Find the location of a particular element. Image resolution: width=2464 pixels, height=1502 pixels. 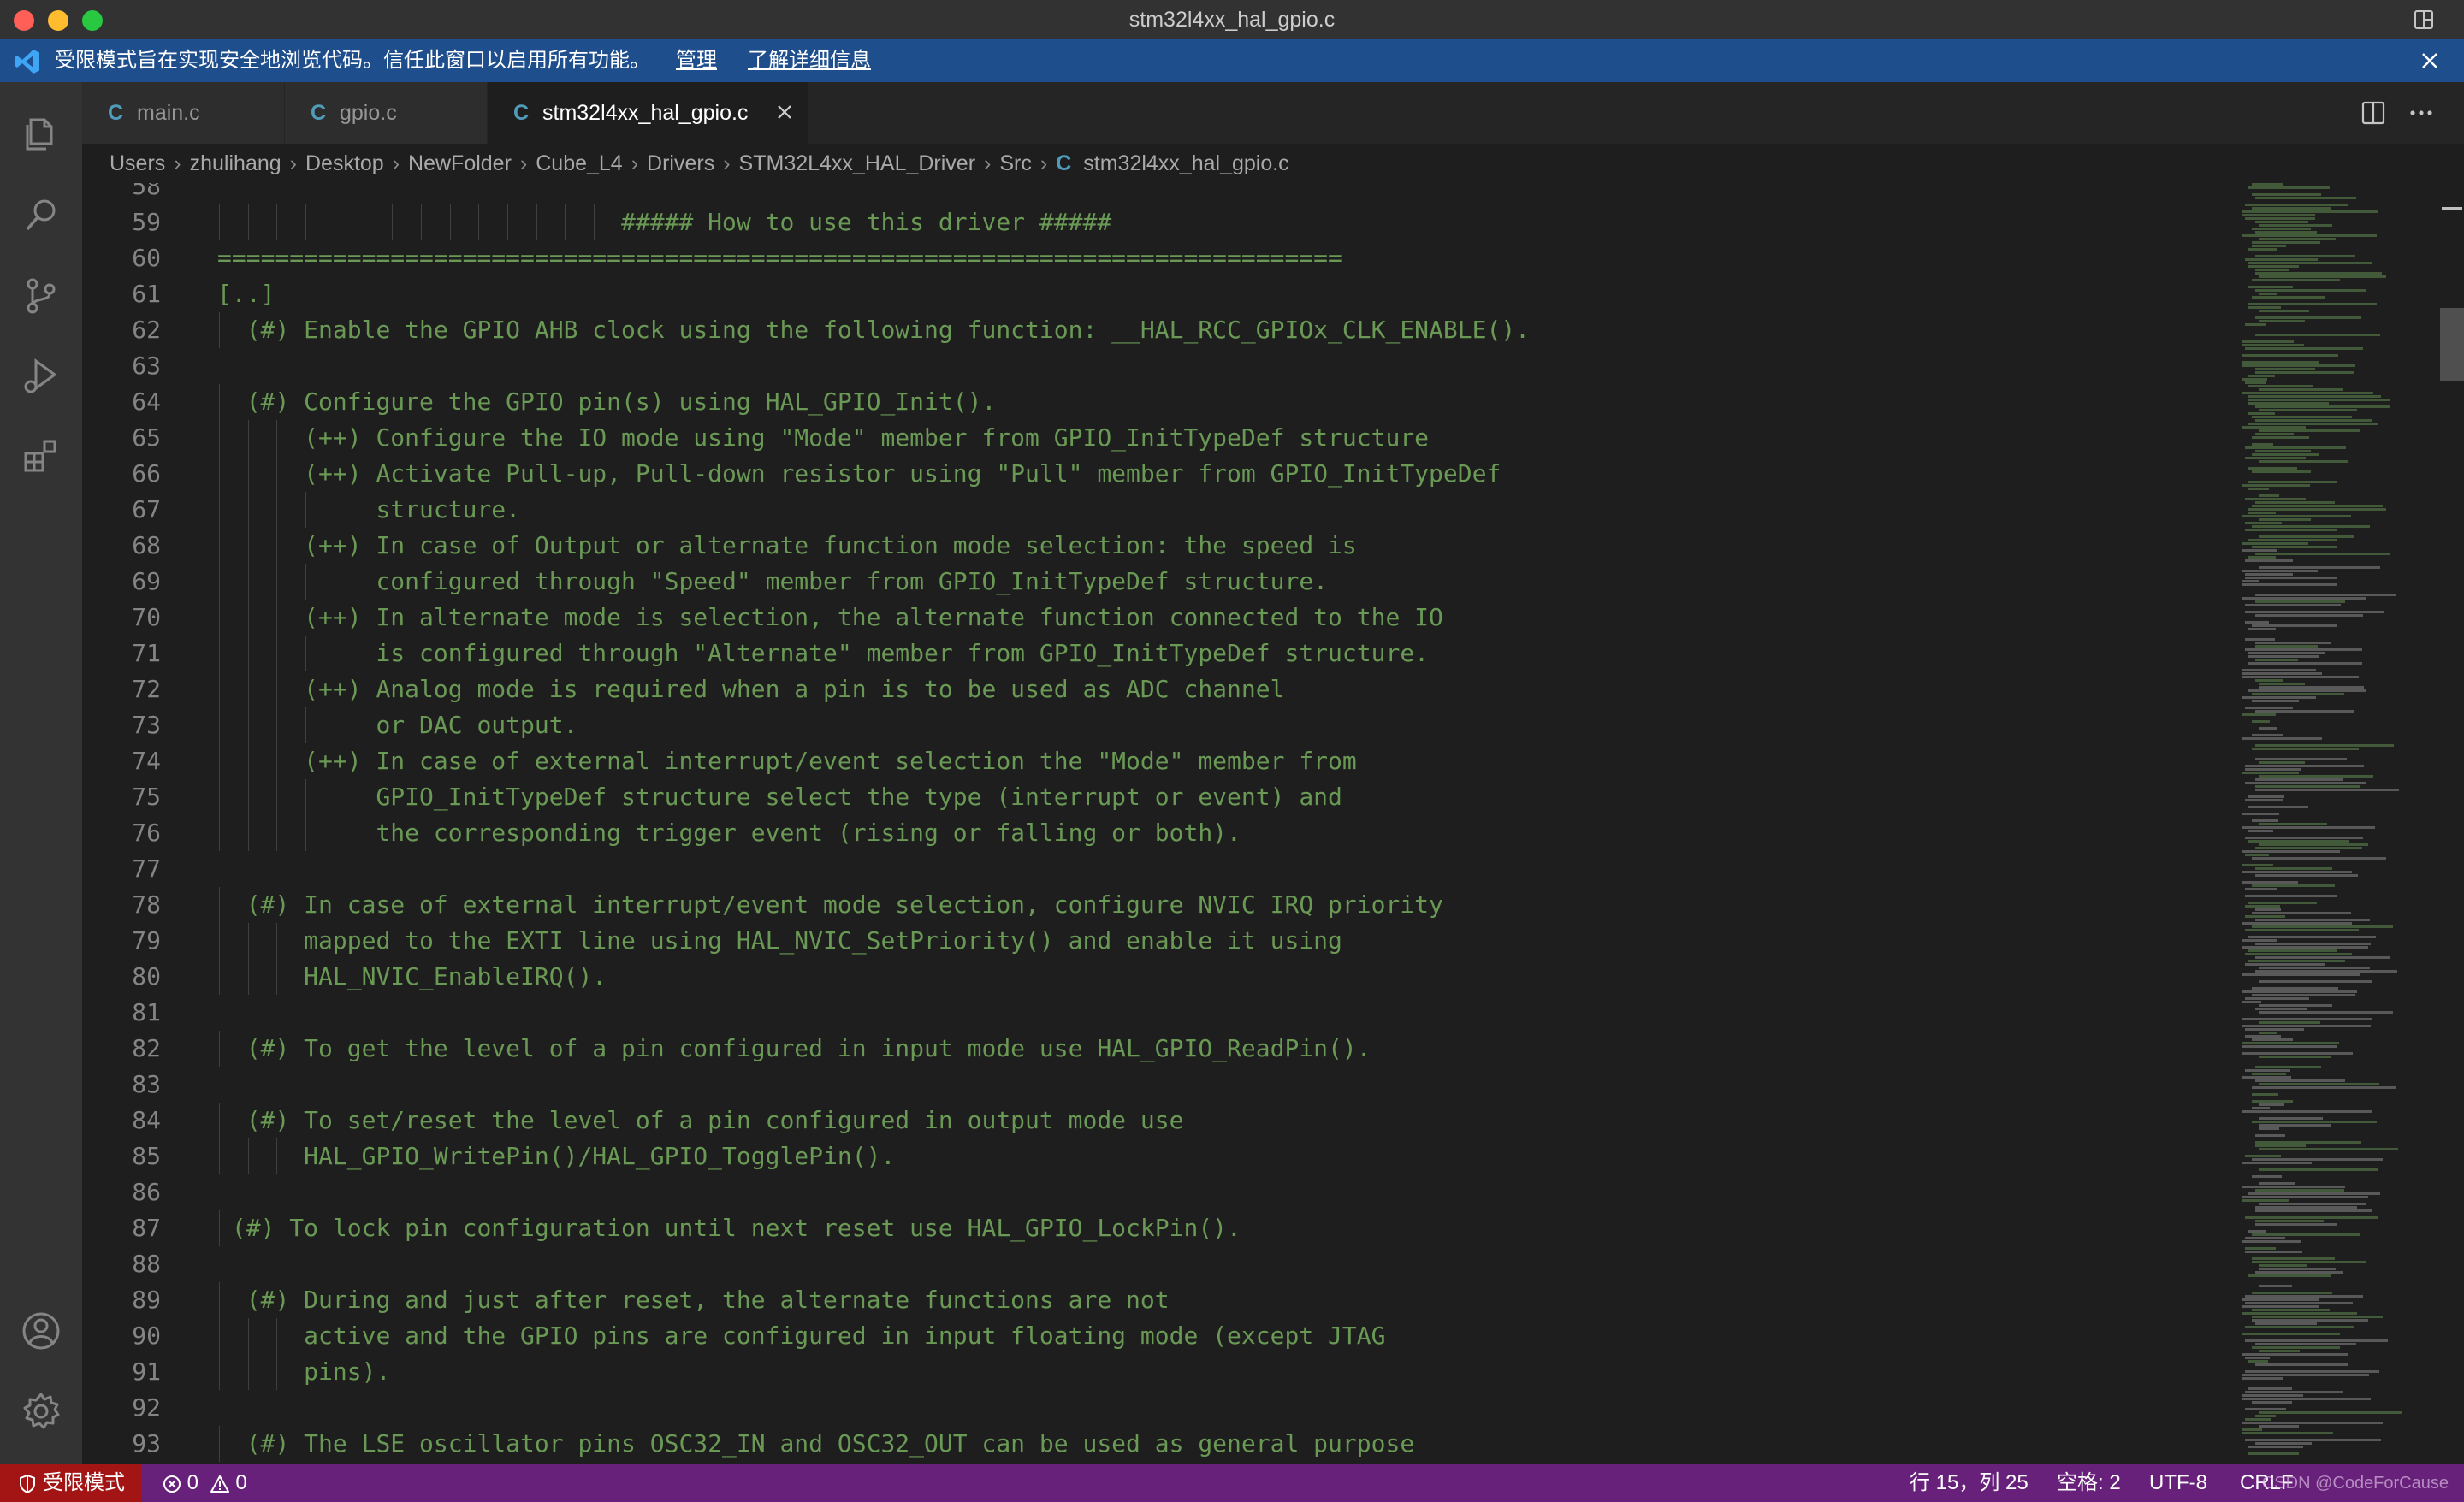

code-line: 59 ##### How to use this driver ##### is located at coordinates (1160, 222).